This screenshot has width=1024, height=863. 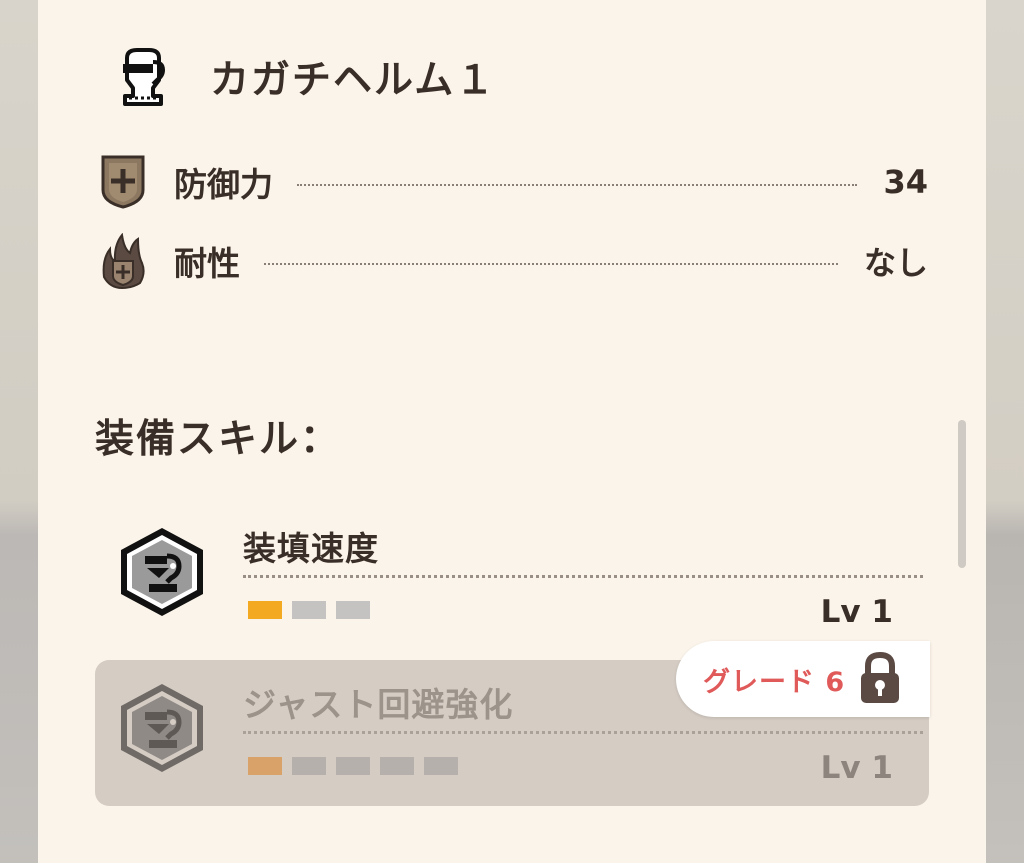 I want to click on armor-header: カガチヘルム１, so click(x=304, y=77).